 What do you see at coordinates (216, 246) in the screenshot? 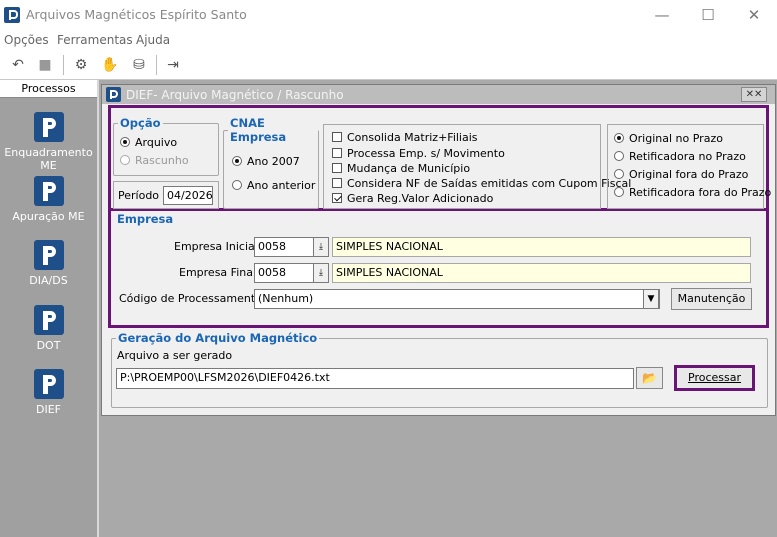
I see `empresa-inicial-label: Empresa Inicial` at bounding box center [216, 246].